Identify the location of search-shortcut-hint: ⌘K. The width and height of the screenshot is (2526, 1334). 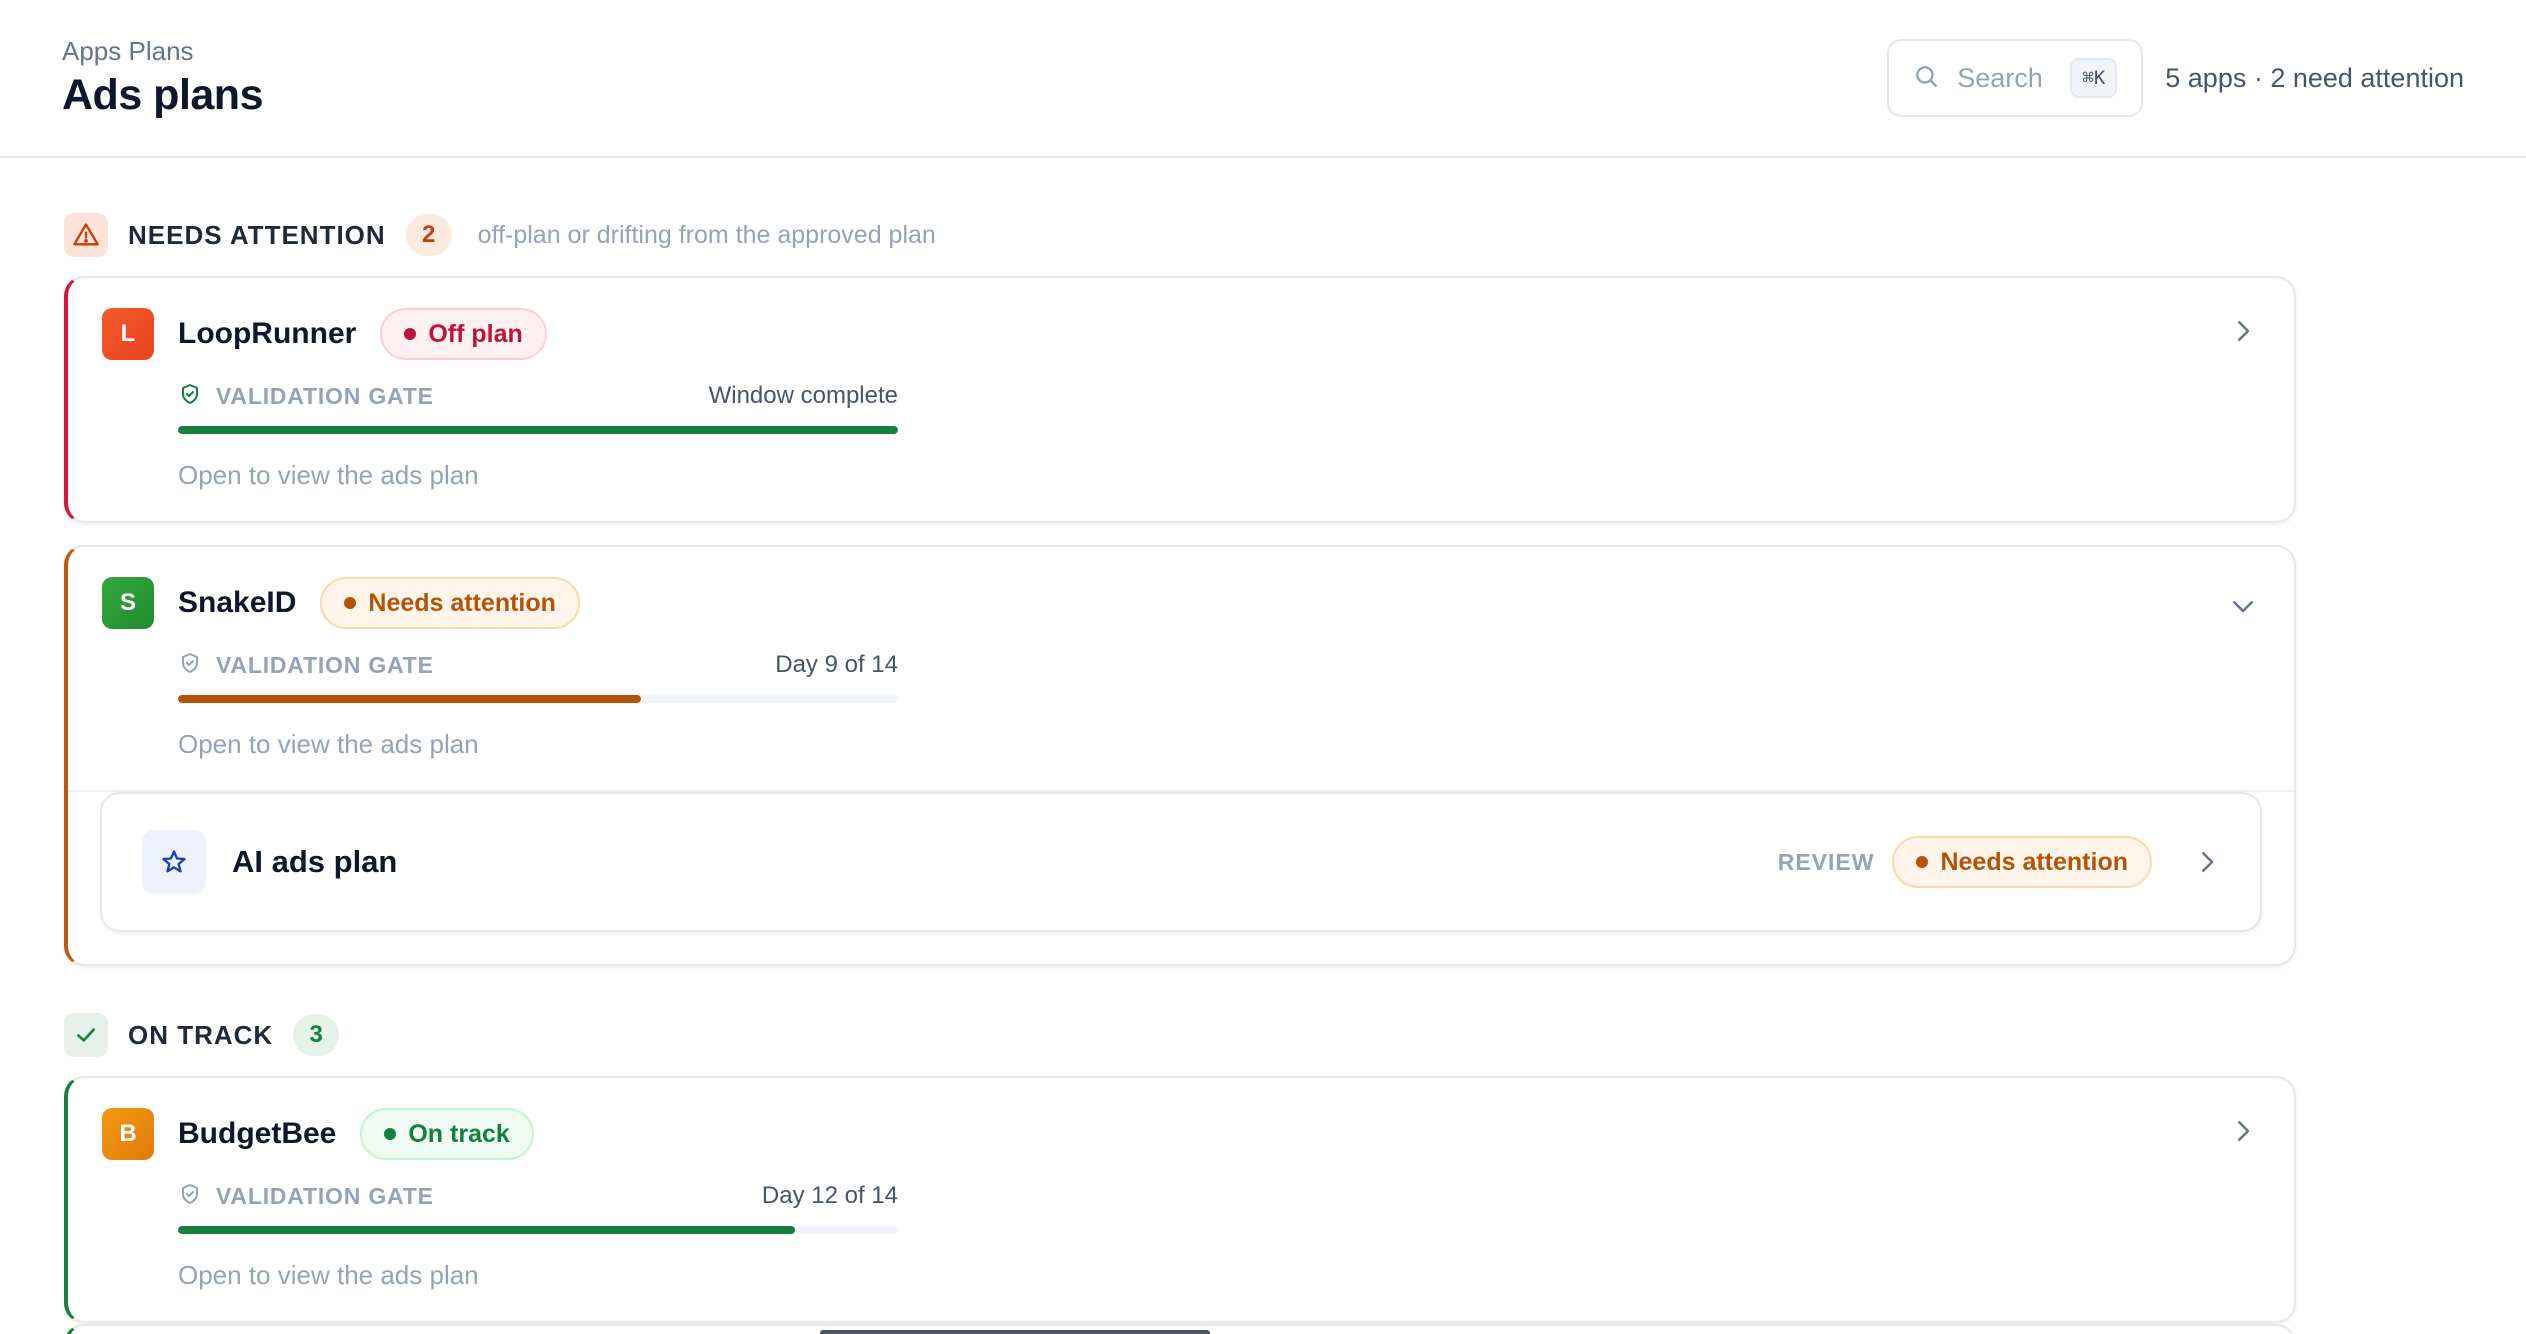
(2094, 78).